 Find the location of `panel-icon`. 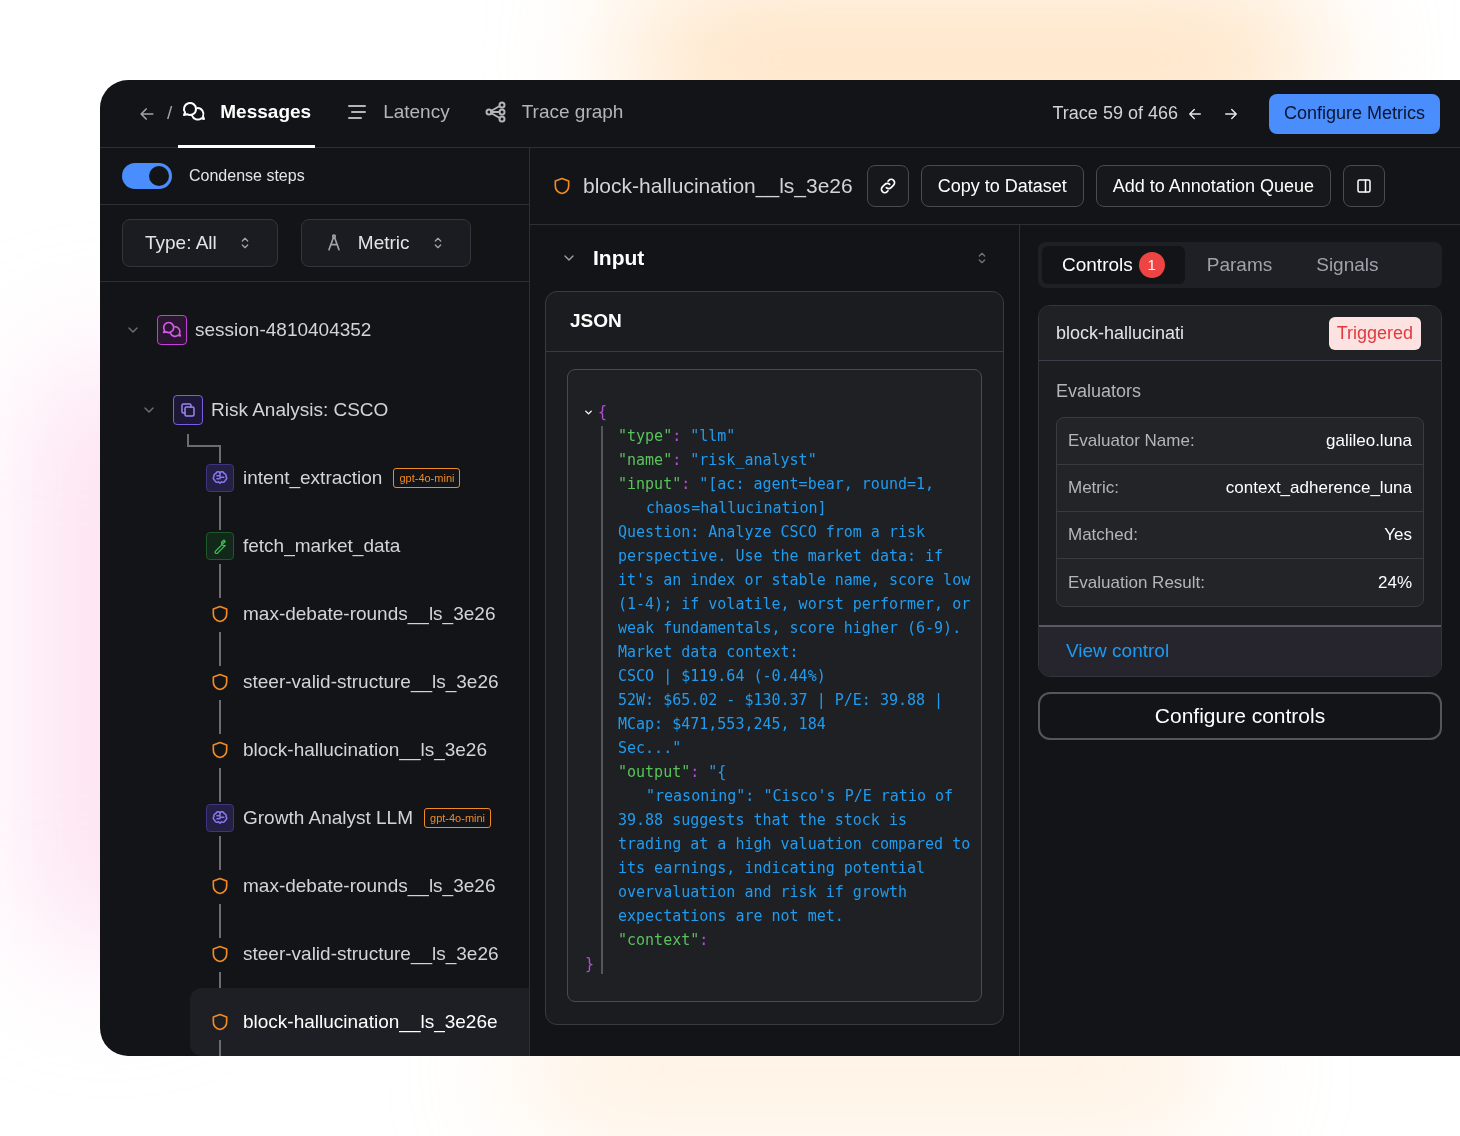

panel-icon is located at coordinates (1363, 186).